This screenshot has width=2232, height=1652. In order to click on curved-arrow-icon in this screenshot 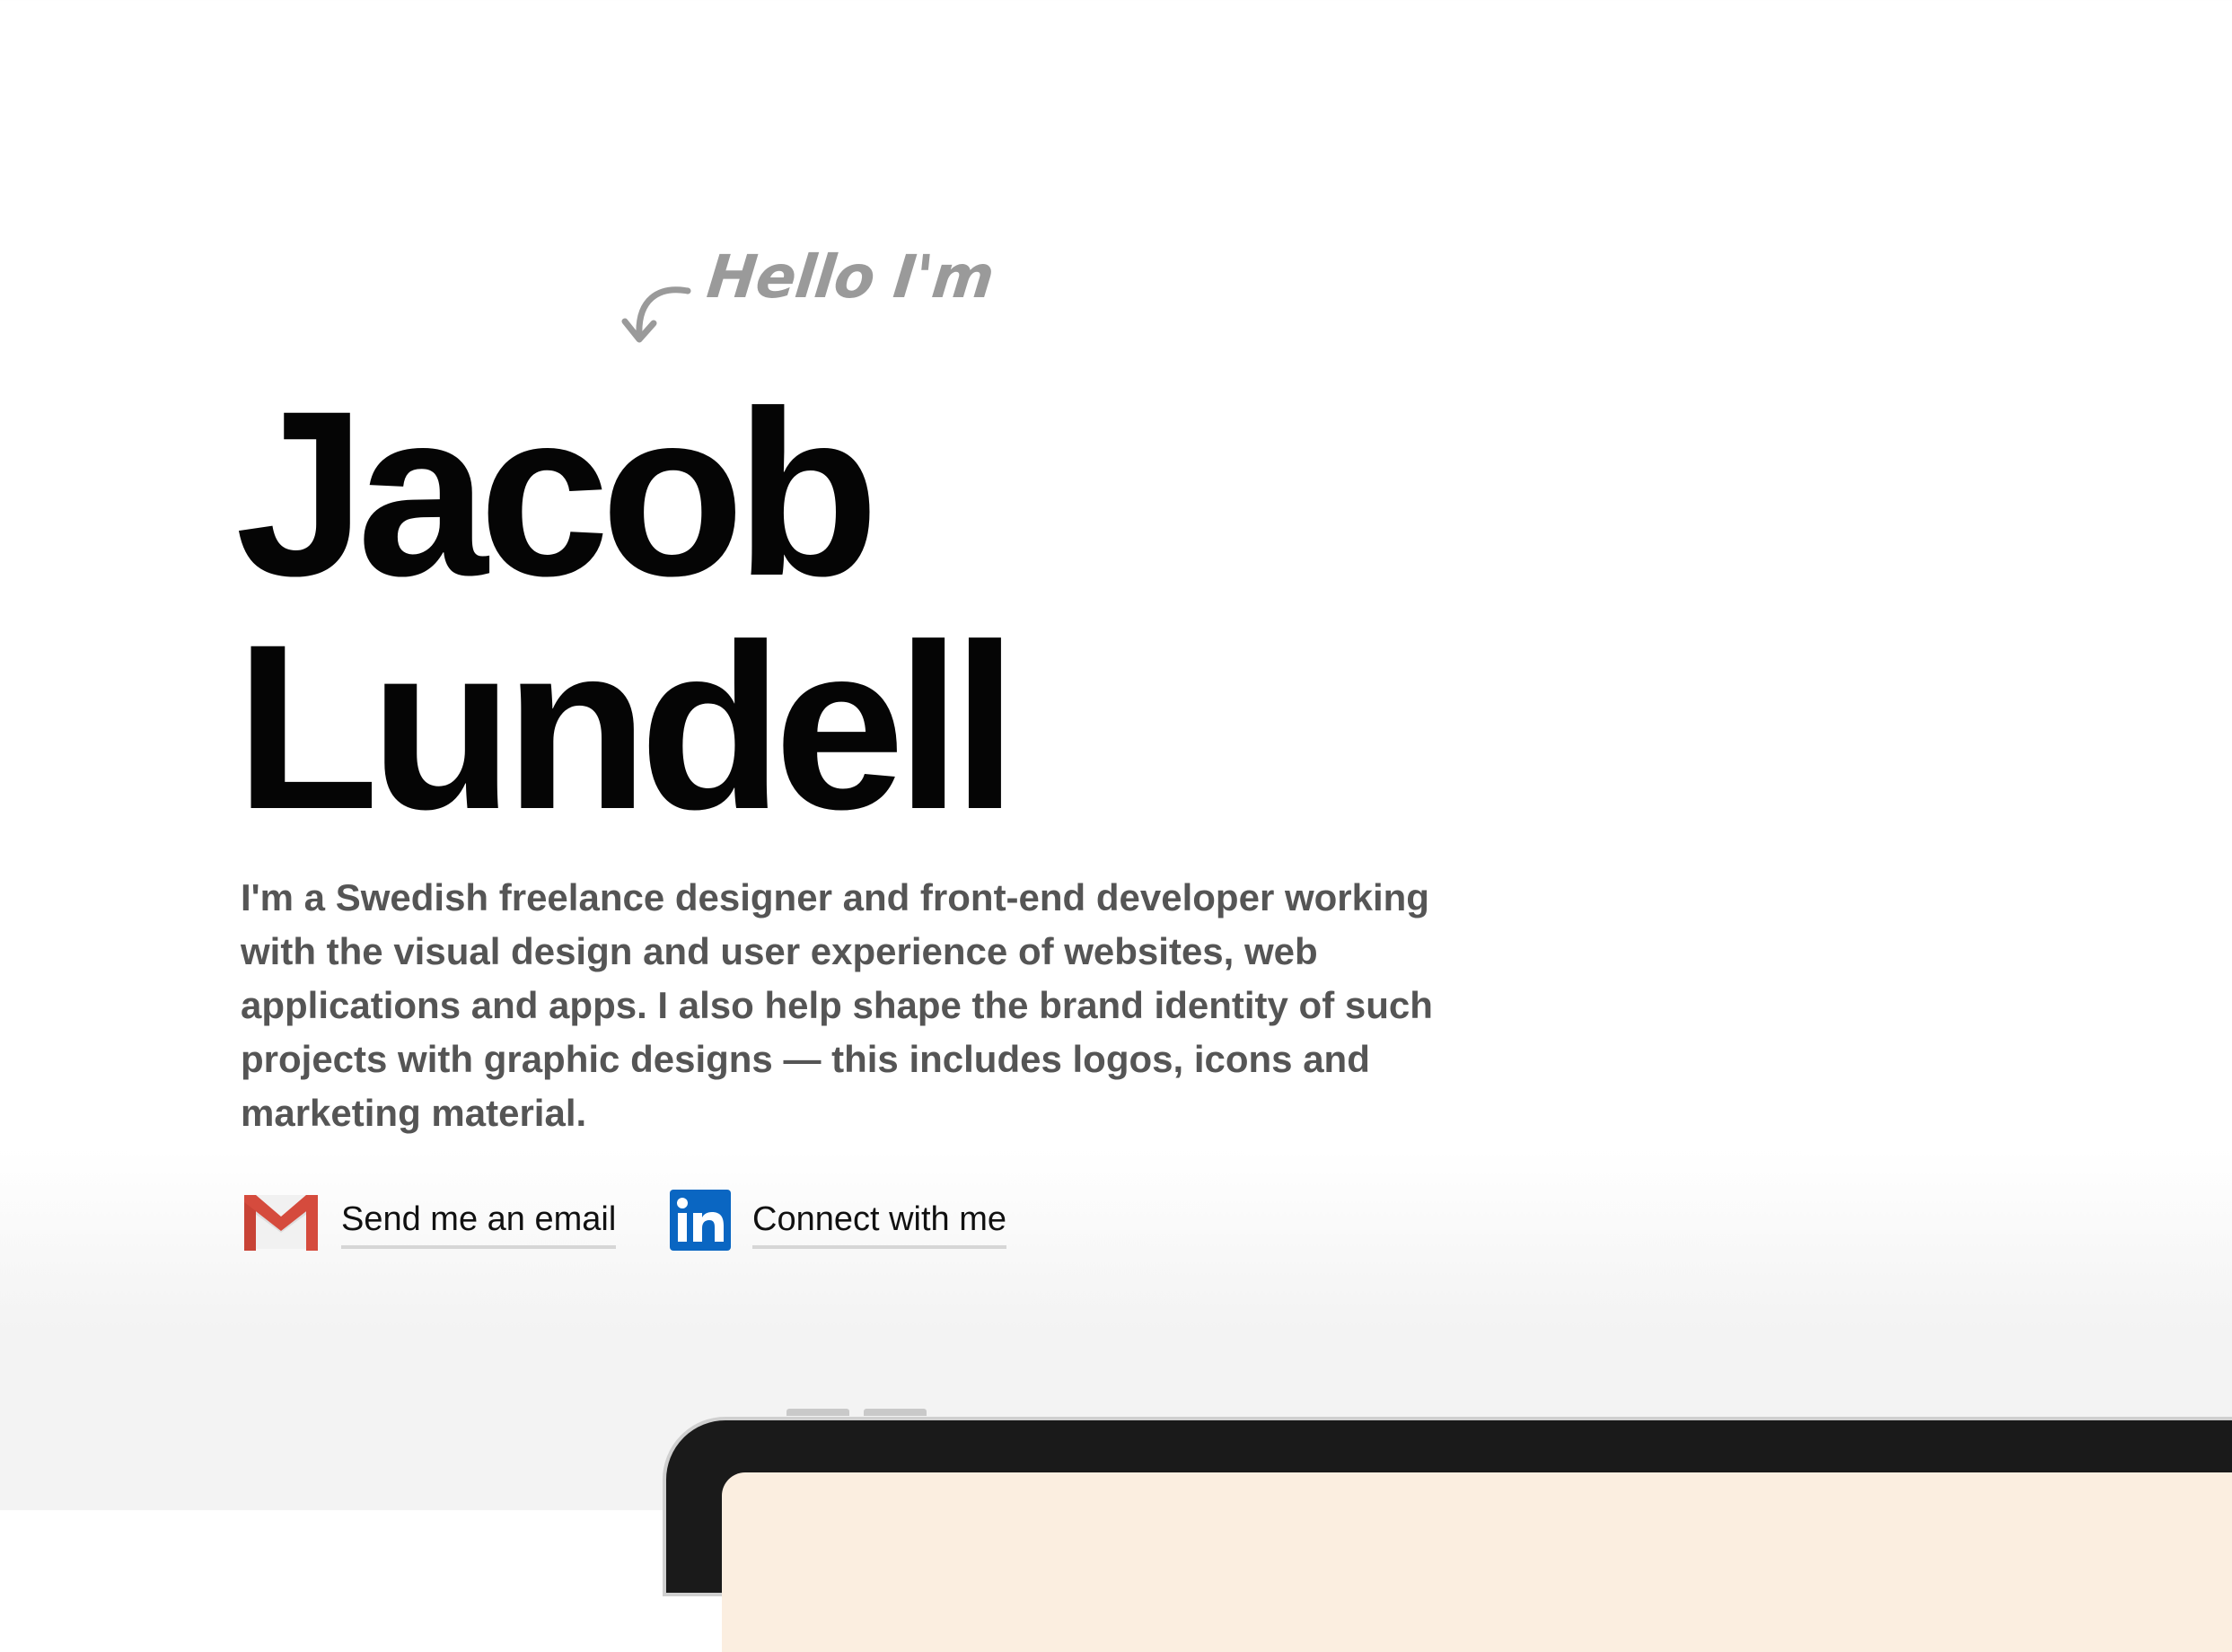, I will do `click(656, 315)`.